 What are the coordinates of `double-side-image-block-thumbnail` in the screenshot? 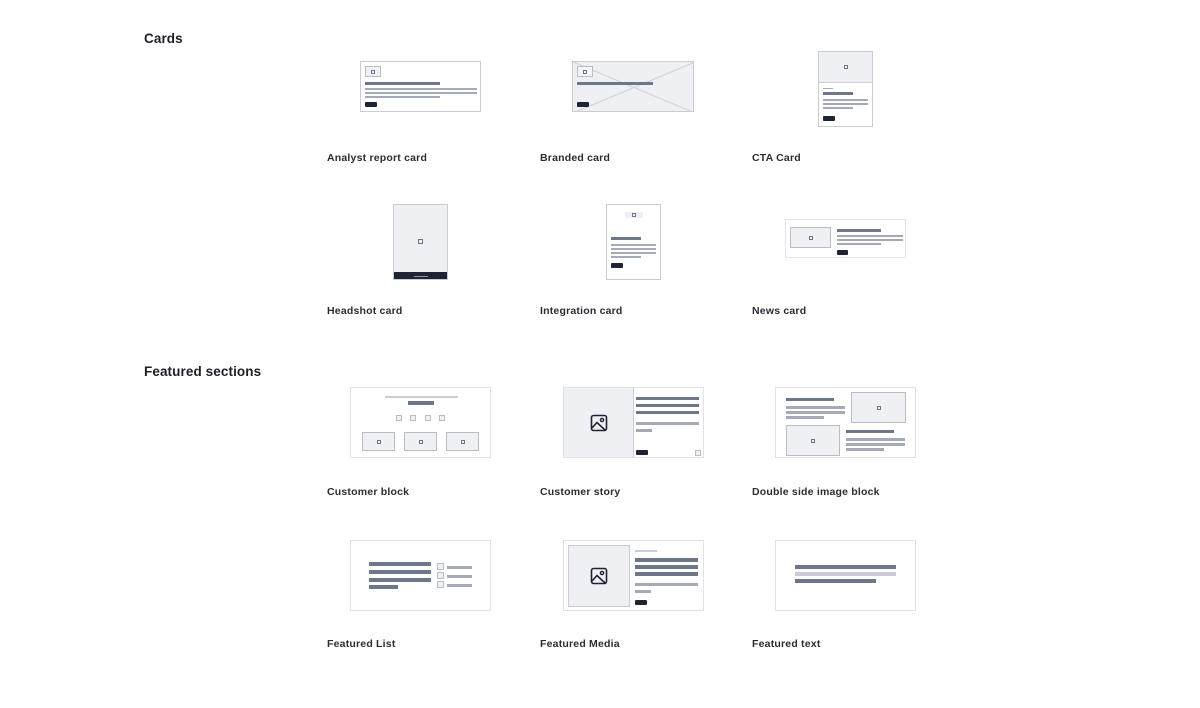 It's located at (845, 422).